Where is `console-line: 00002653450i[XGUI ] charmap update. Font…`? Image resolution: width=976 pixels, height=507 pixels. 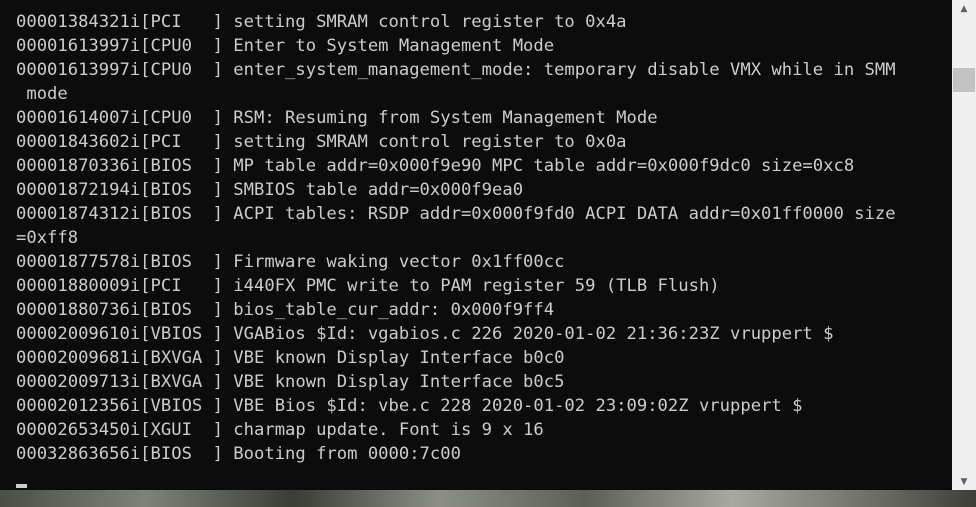
console-line: 00002653450i[XGUI ] charmap update. Font… is located at coordinates (280, 430).